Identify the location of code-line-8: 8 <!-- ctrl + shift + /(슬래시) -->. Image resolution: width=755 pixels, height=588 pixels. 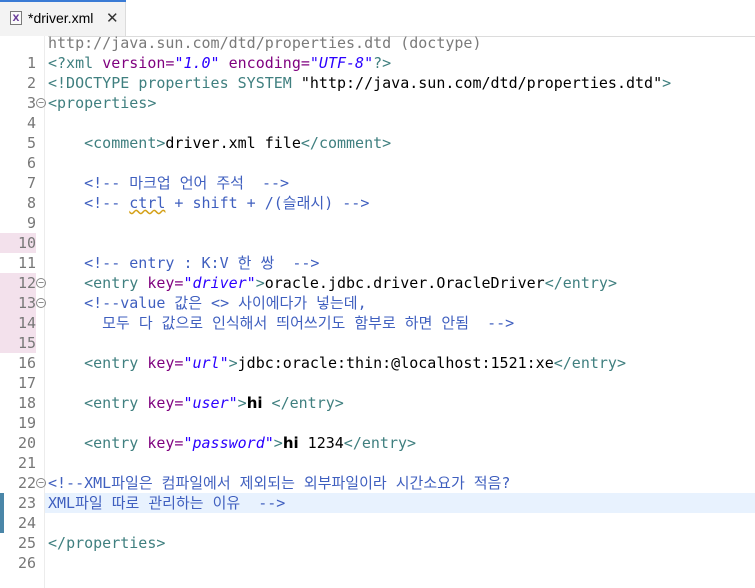
(377, 203).